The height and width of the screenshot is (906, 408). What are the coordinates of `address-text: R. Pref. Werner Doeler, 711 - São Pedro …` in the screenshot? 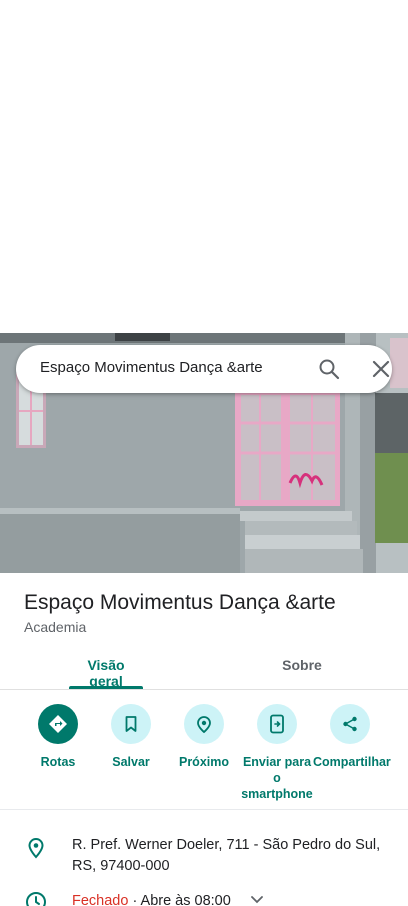 It's located at (227, 856).